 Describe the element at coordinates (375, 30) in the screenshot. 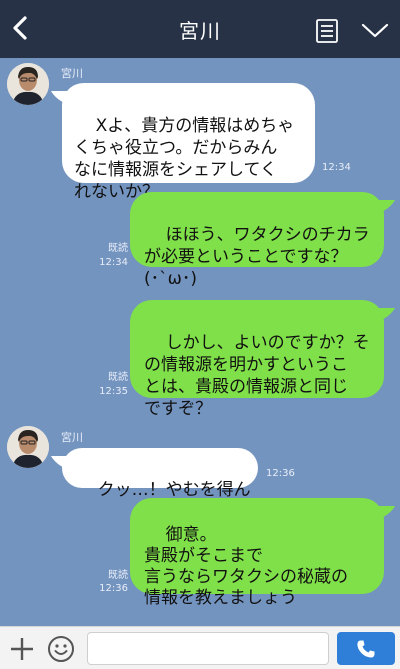

I see `chevron-down-icon` at that location.